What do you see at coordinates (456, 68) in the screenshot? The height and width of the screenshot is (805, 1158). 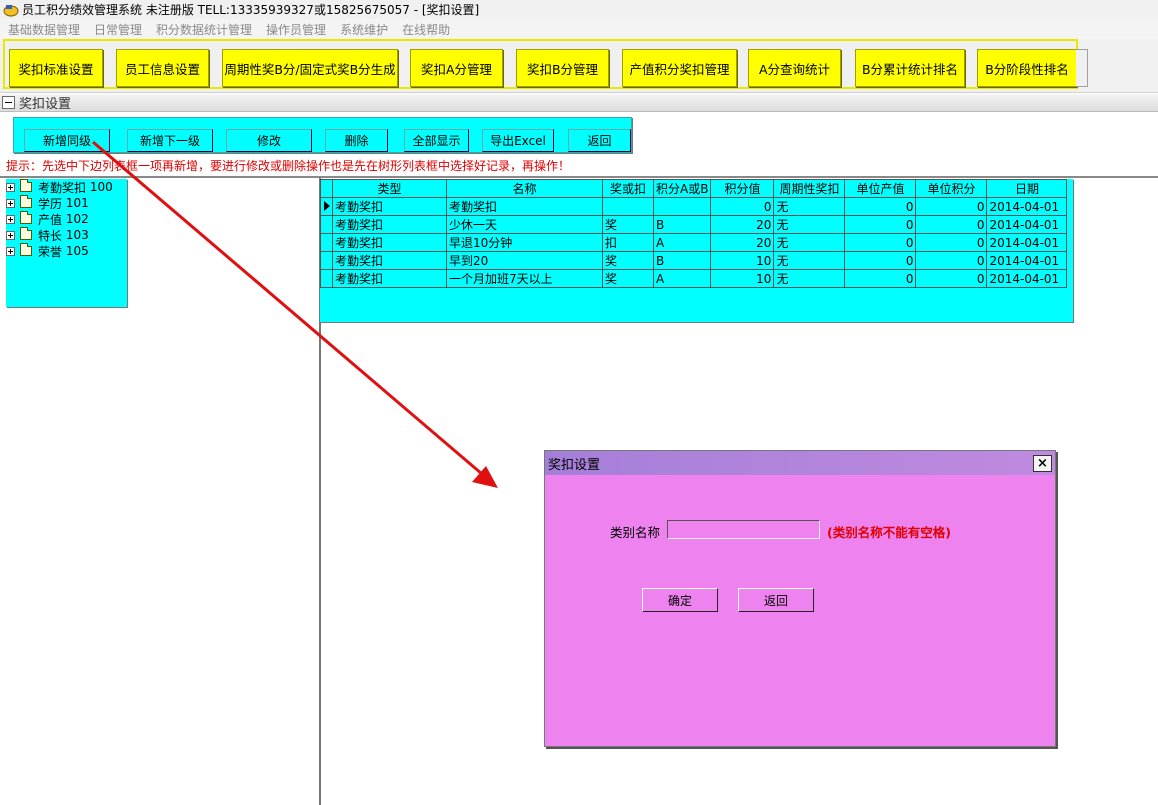 I see `toolbar-reward-a-button: 奖扣A分管理` at bounding box center [456, 68].